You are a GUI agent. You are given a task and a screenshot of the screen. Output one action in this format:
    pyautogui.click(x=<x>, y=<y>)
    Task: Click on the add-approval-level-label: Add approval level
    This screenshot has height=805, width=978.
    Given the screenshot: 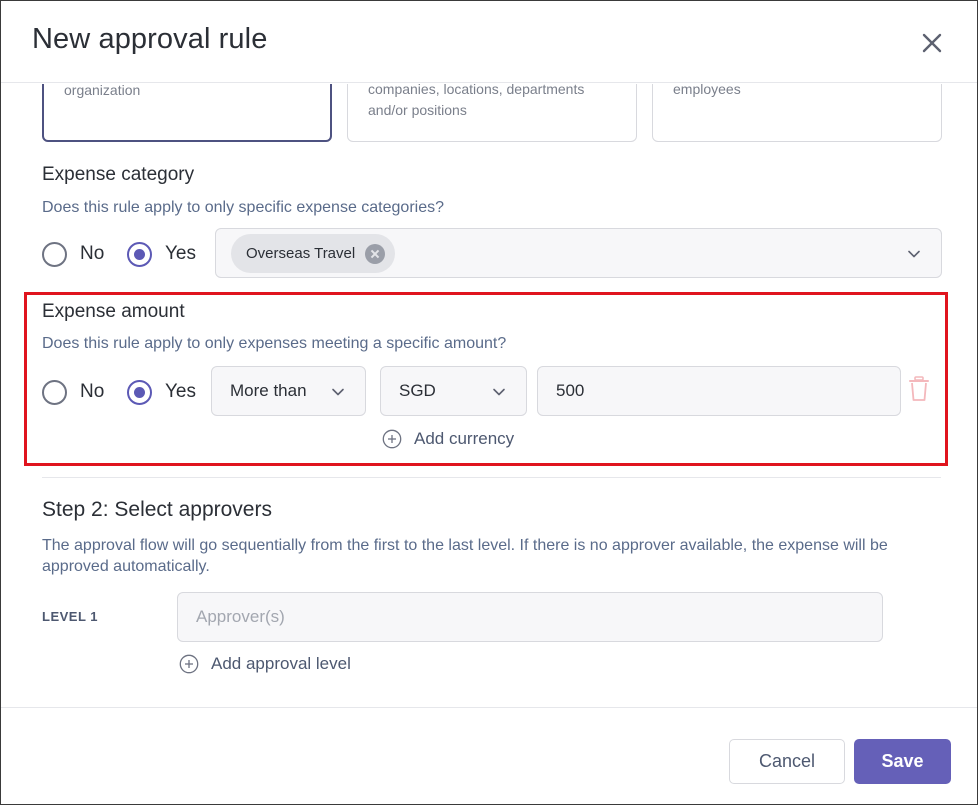 What is the action you would take?
    pyautogui.click(x=281, y=663)
    